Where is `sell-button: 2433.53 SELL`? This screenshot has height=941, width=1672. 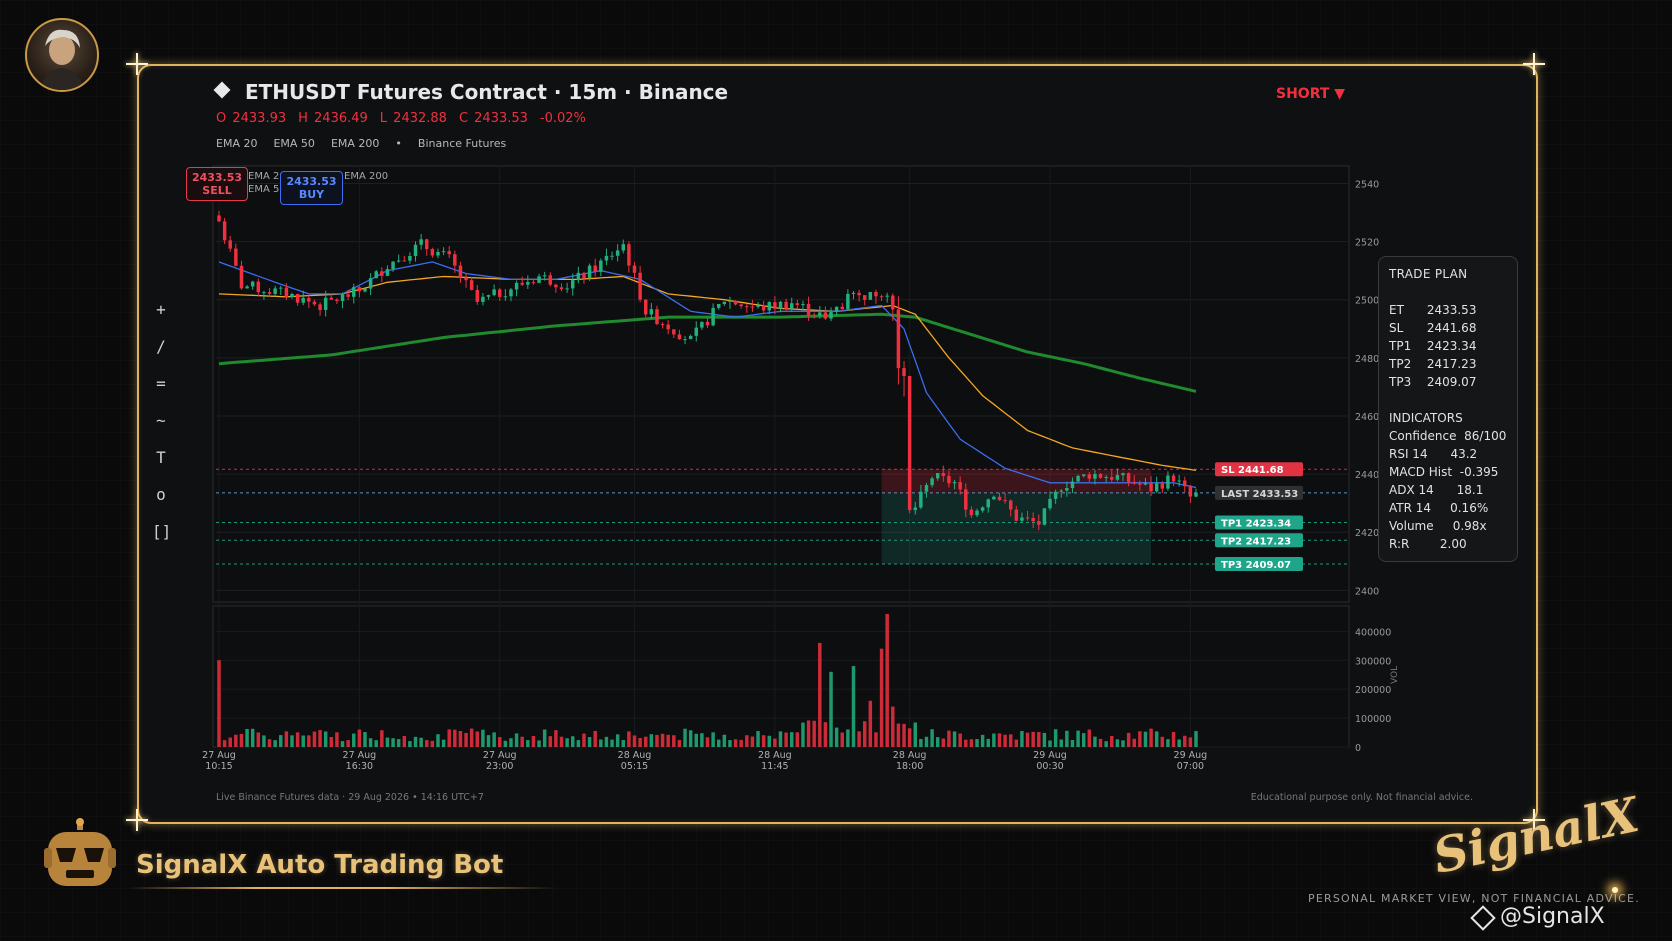
sell-button: 2433.53 SELL is located at coordinates (217, 184).